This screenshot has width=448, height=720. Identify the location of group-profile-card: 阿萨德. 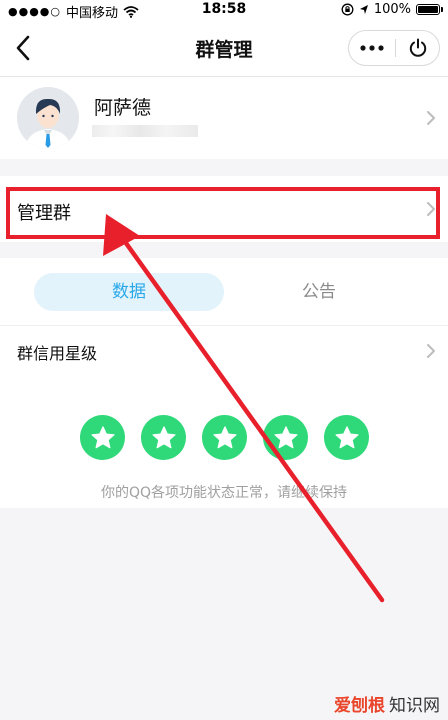
(224, 118).